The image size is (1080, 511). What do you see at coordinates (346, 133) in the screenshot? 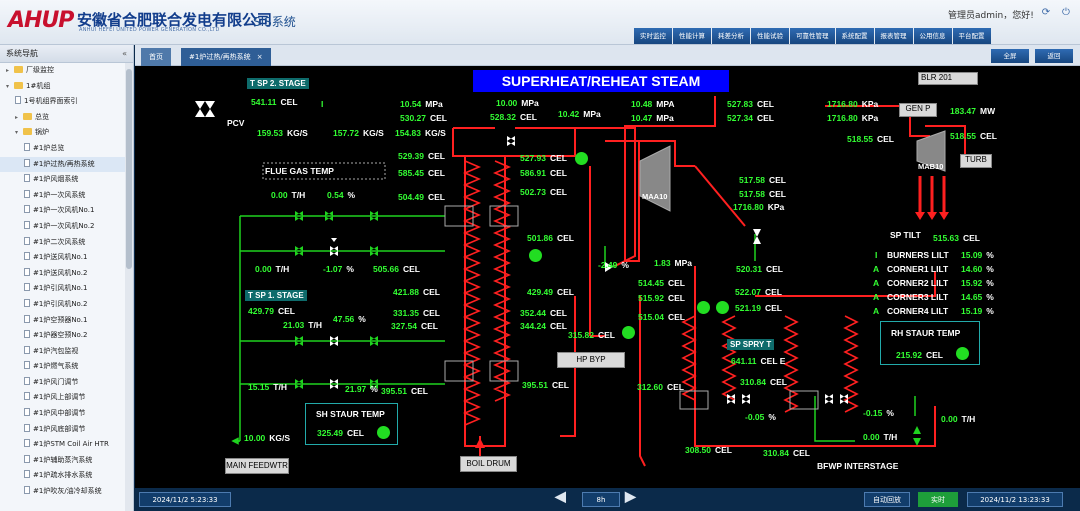
I see `reading-value: 157.72` at bounding box center [346, 133].